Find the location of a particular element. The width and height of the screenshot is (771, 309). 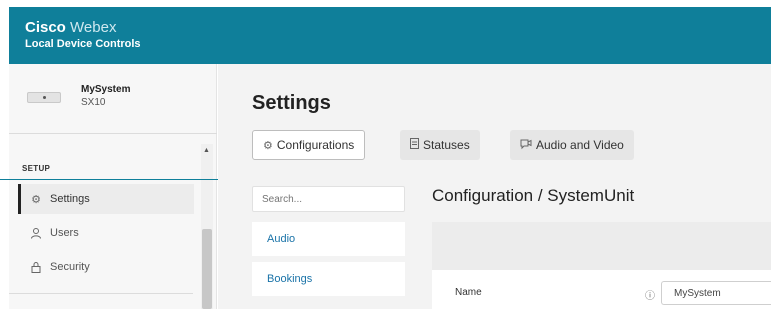

configuration-panel: Name ⓘ is located at coordinates (601, 265).